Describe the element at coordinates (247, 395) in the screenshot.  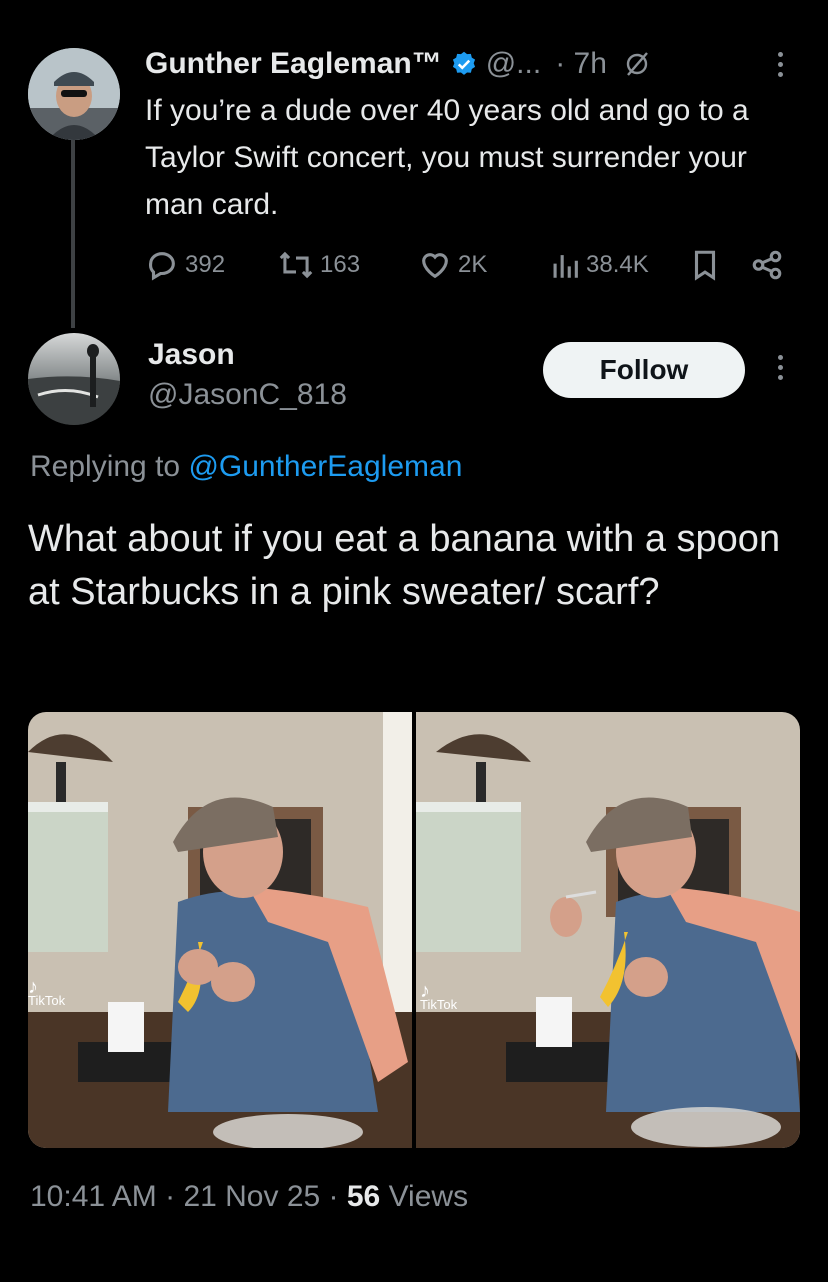
I see `reply-author-handle: @JasonC_818` at that location.